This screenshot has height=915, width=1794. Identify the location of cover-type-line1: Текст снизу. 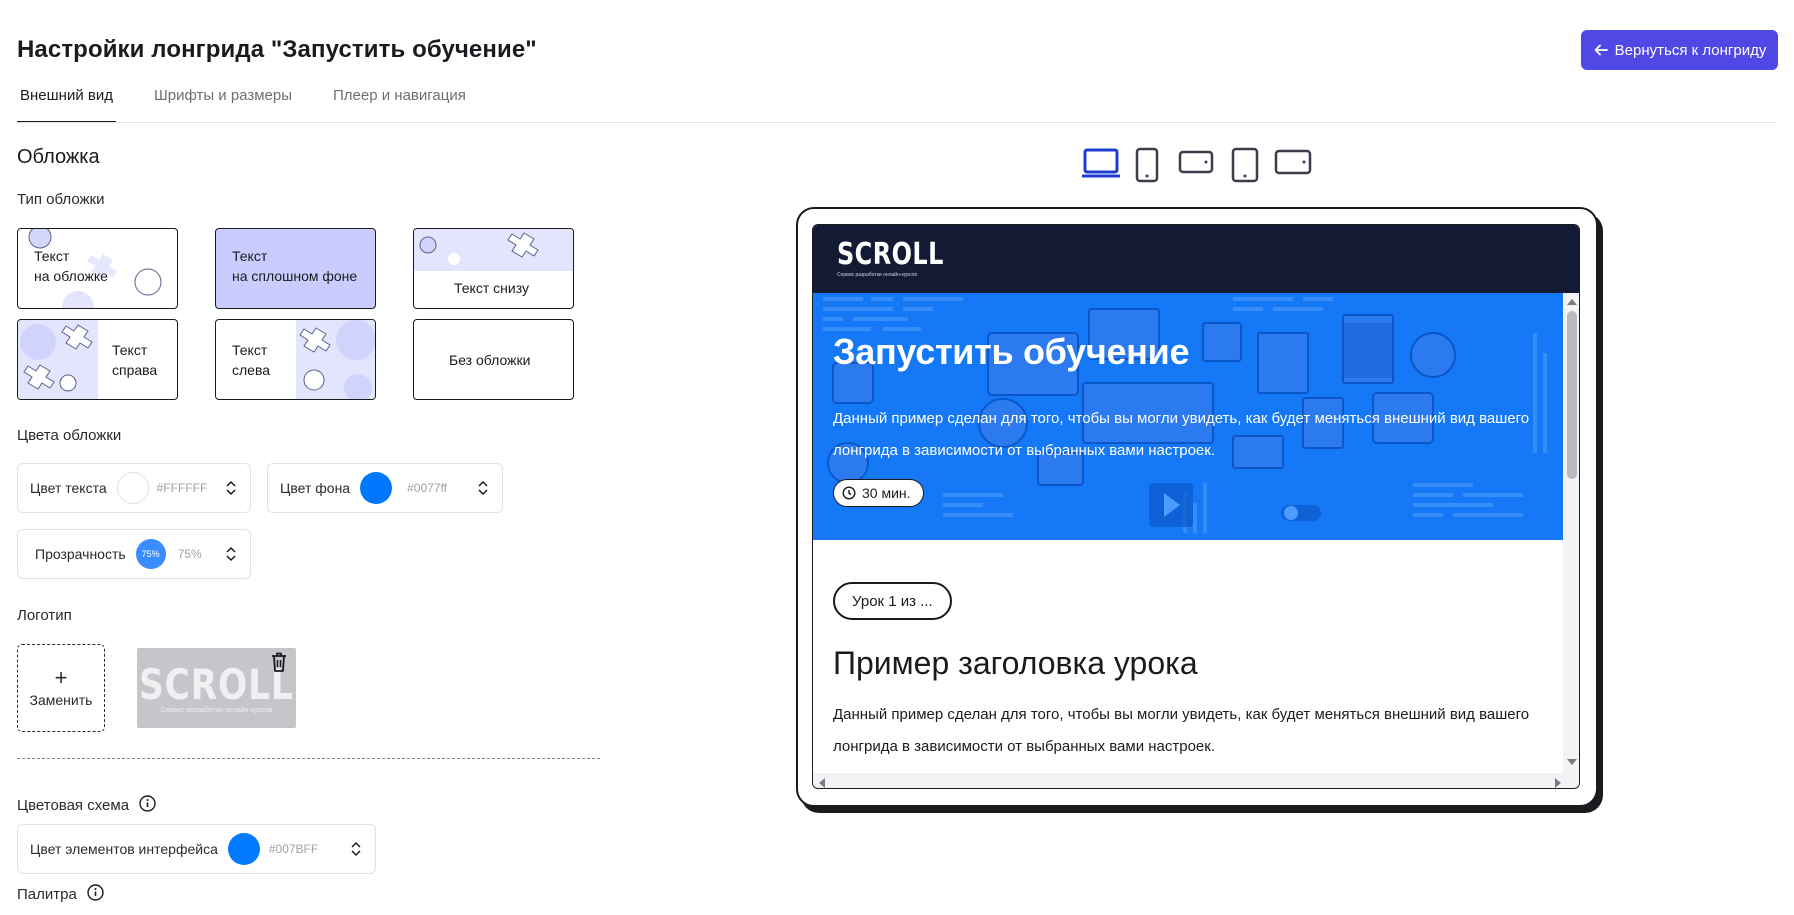
(491, 288).